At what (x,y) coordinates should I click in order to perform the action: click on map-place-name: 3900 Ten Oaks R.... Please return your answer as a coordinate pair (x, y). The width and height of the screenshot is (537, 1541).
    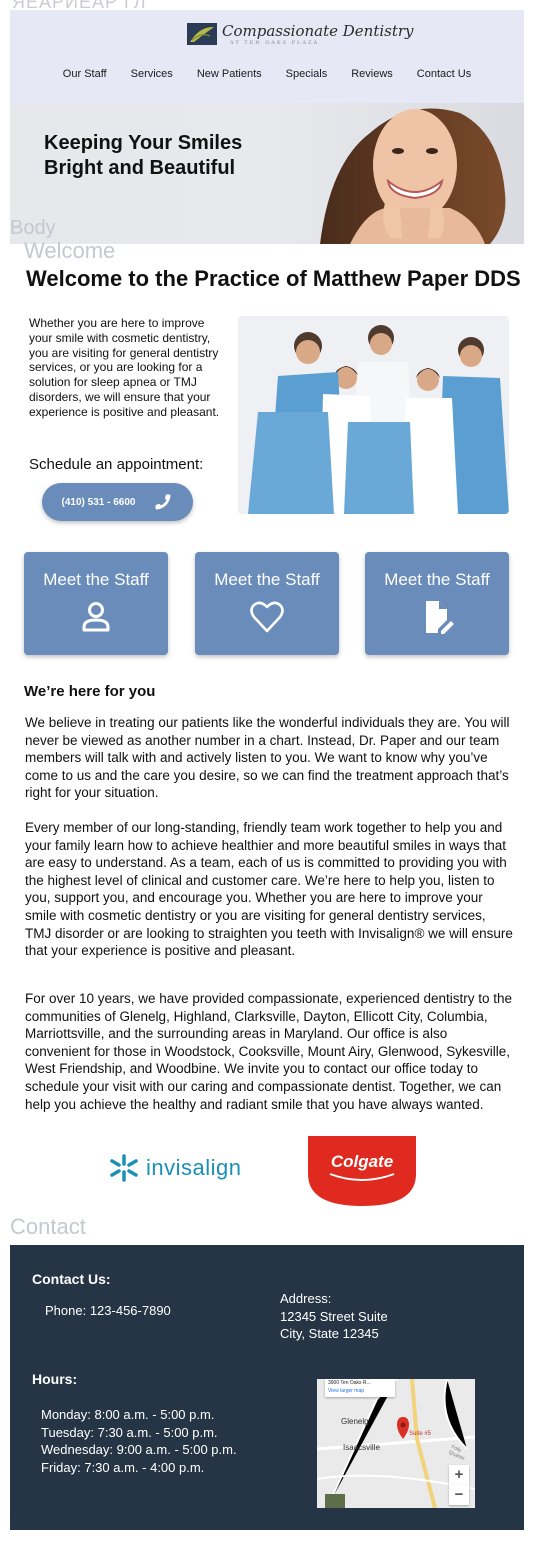
    Looking at the image, I should click on (349, 1383).